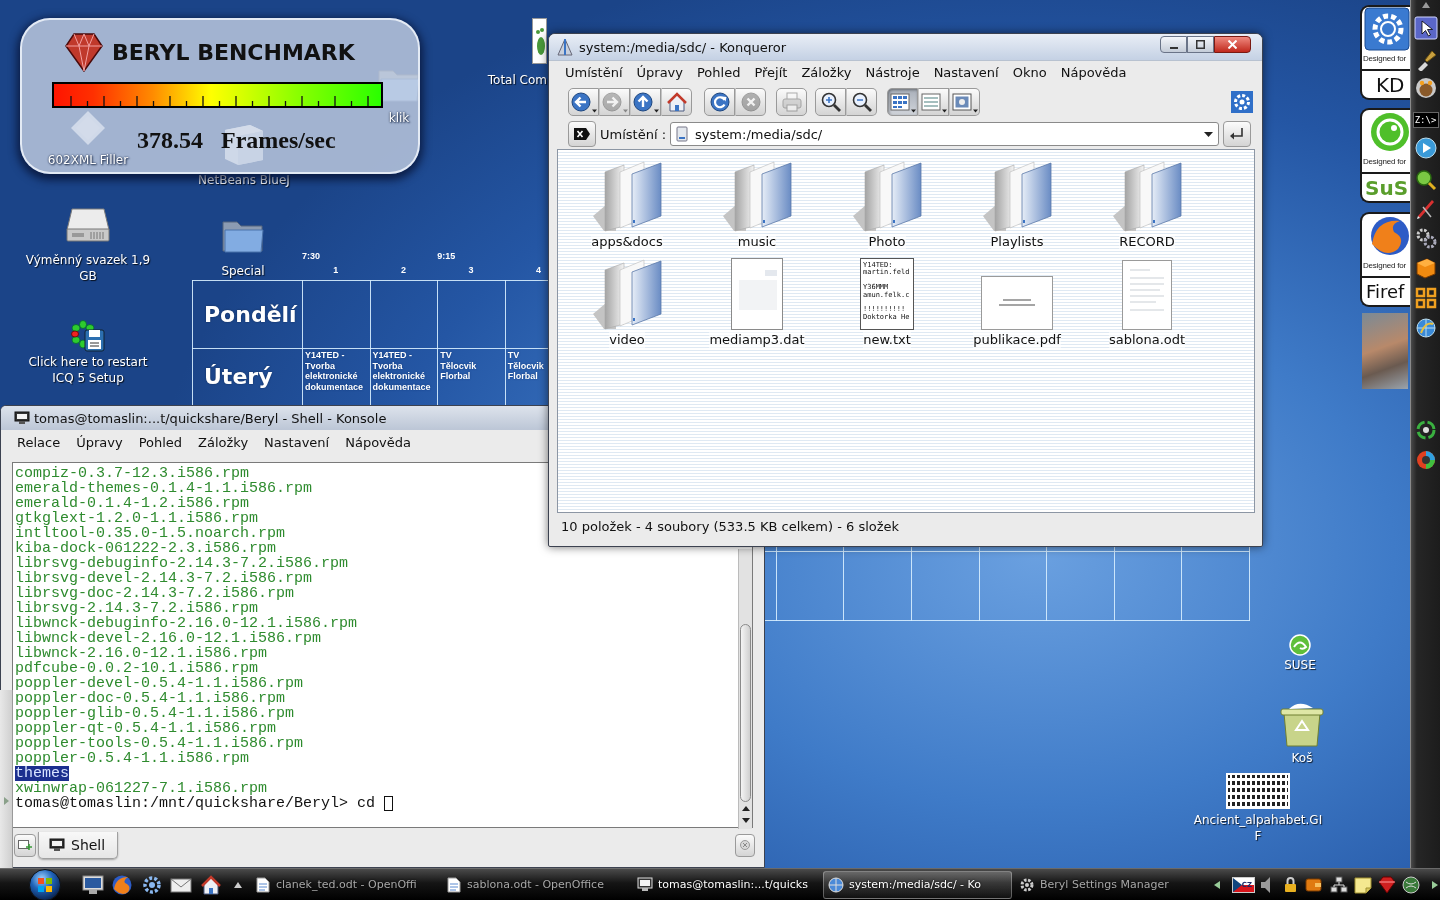  I want to click on menu-item: Přejít, so click(771, 73).